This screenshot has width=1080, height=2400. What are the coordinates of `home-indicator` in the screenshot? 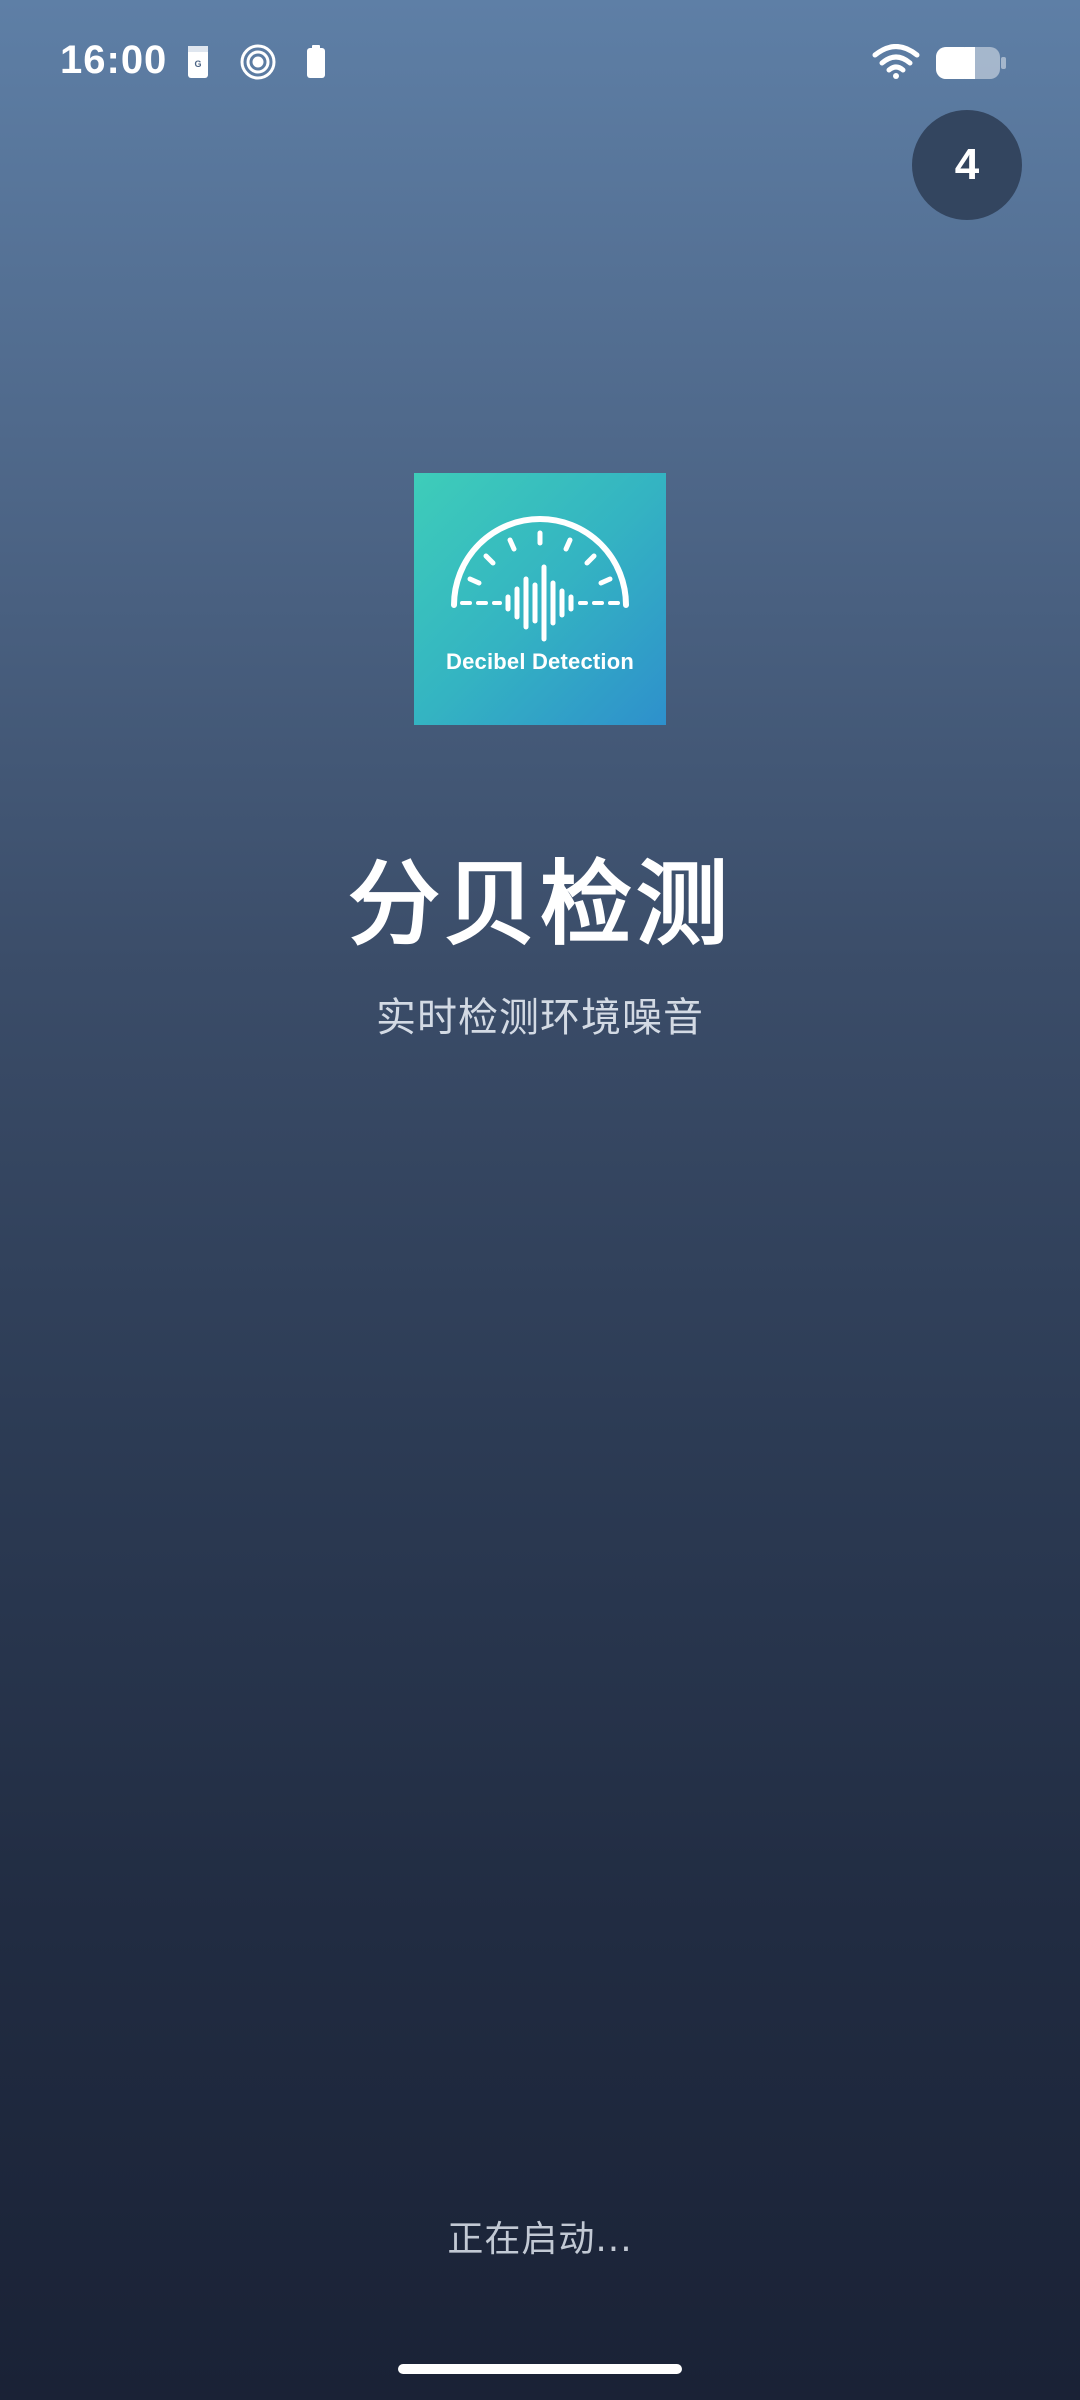 It's located at (540, 2369).